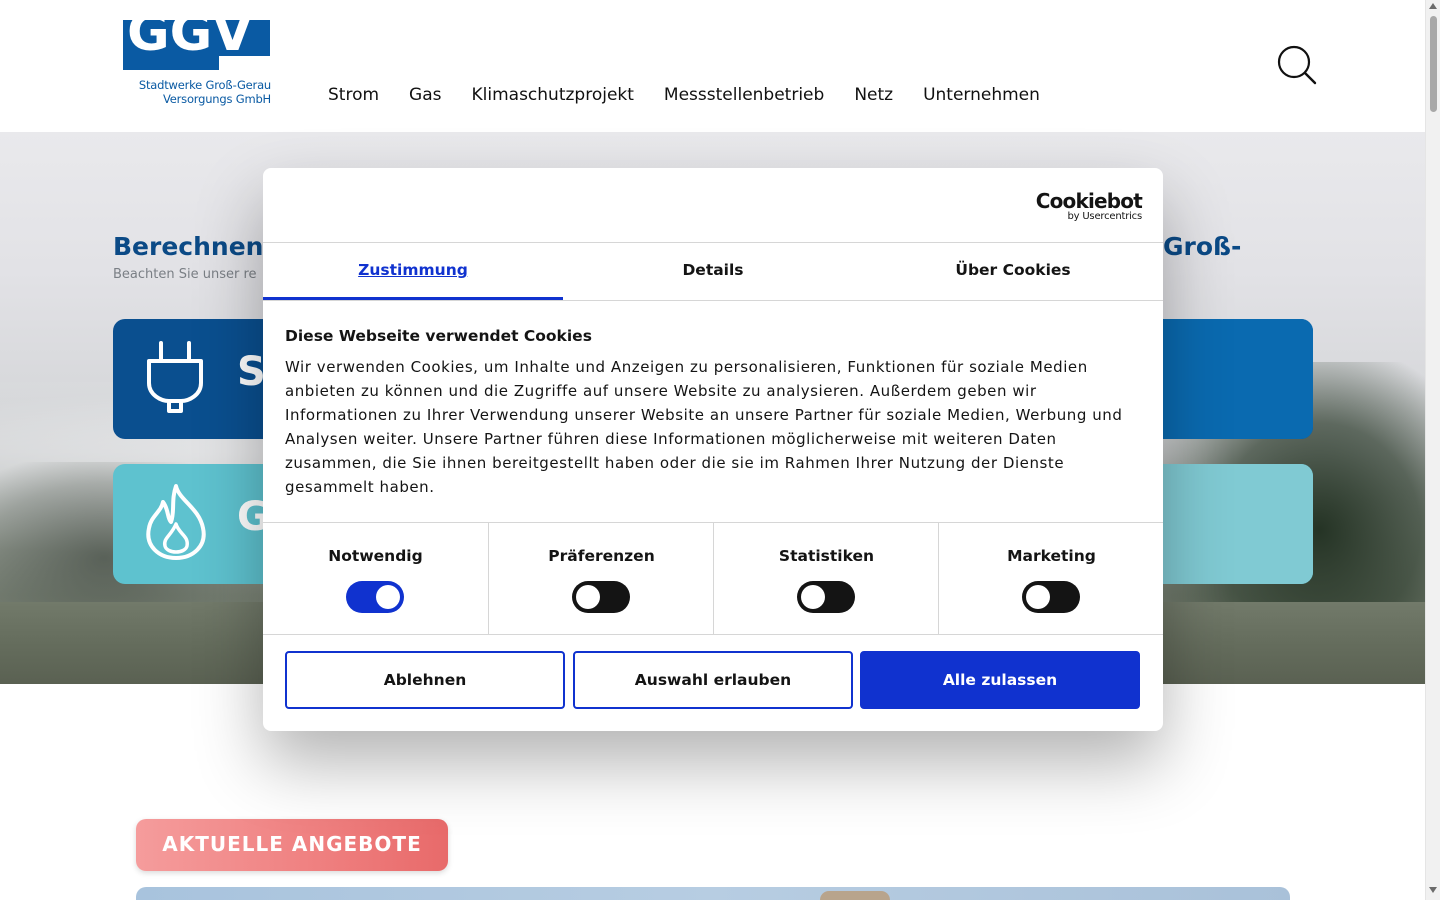  Describe the element at coordinates (1433, 890) in the screenshot. I see `scroll-down-arrow-icon` at that location.